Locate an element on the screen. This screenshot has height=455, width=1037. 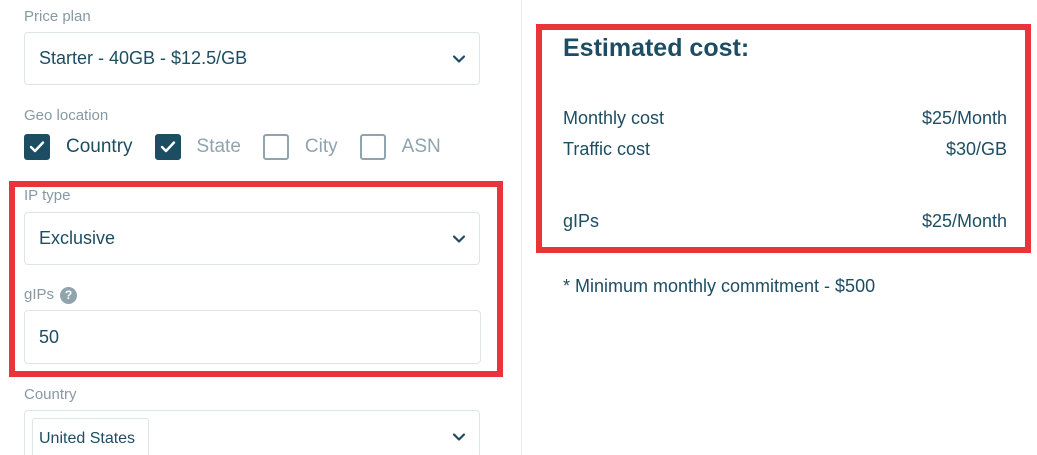
geo-city-checkbox: City is located at coordinates (300, 147).